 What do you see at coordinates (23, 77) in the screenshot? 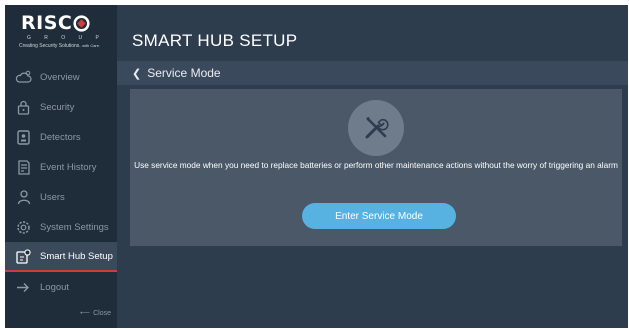
I see `weather-icon` at bounding box center [23, 77].